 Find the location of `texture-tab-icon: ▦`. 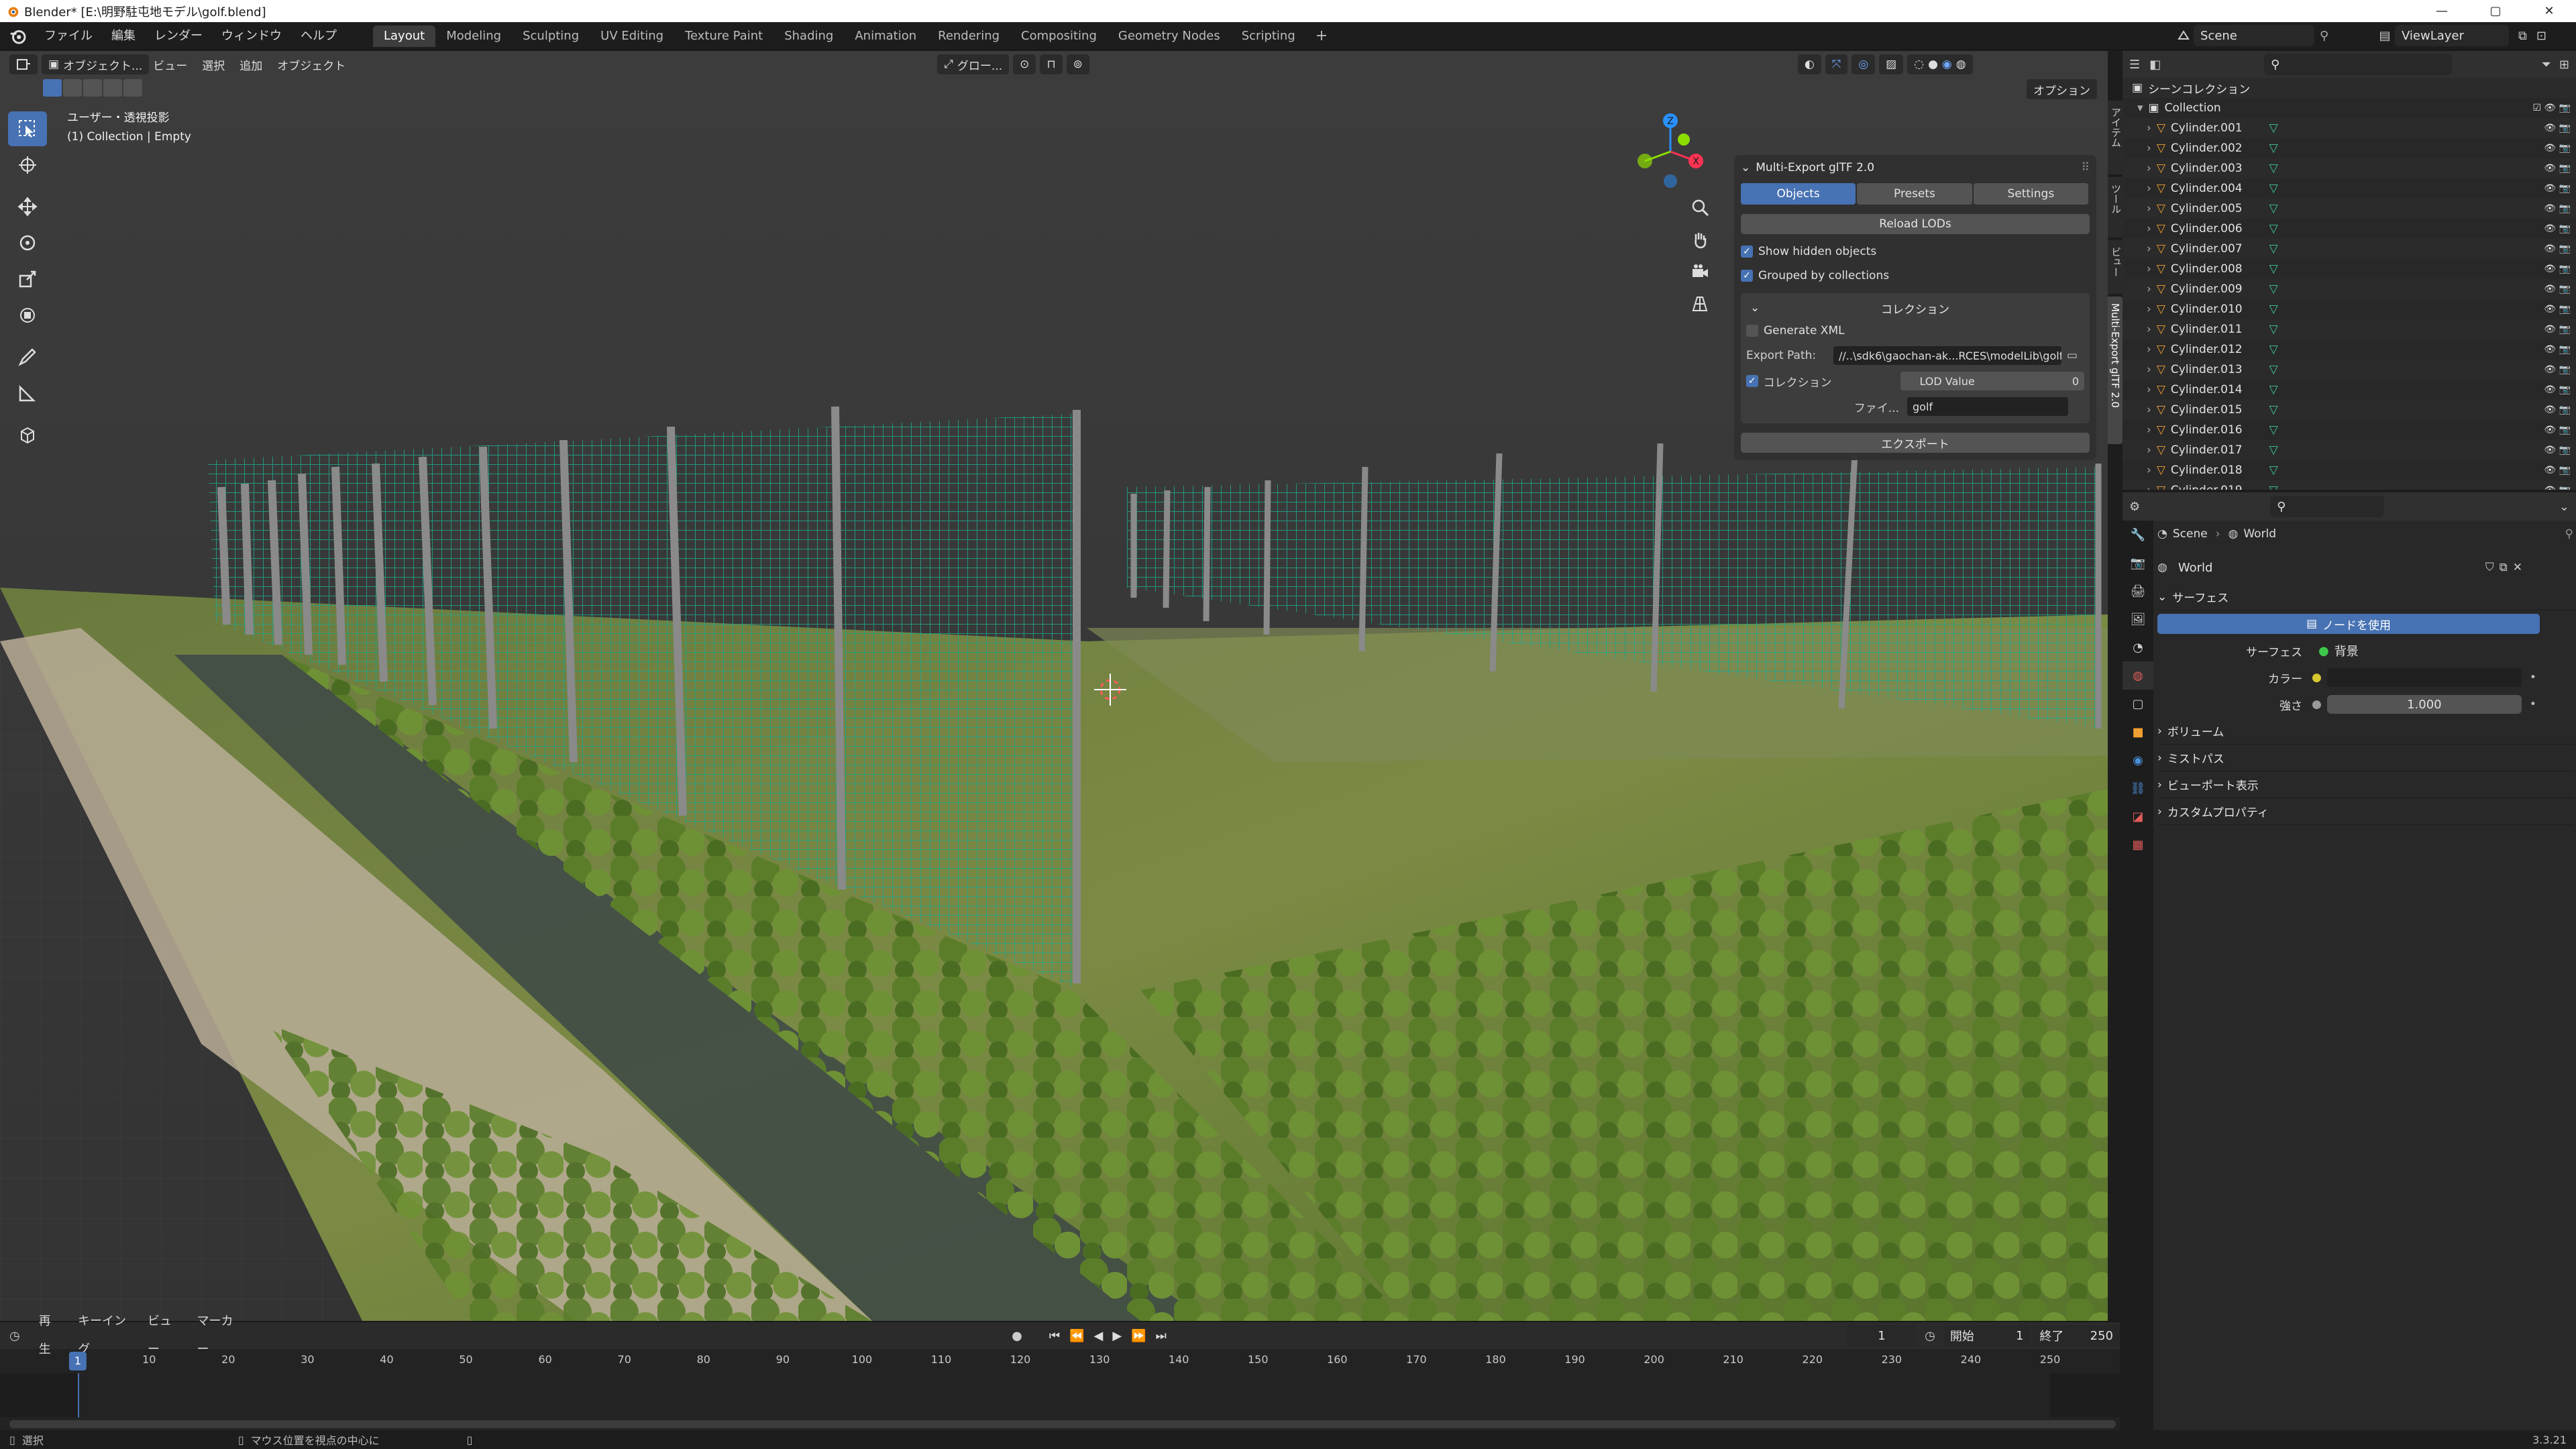

texture-tab-icon: ▦ is located at coordinates (2138, 844).